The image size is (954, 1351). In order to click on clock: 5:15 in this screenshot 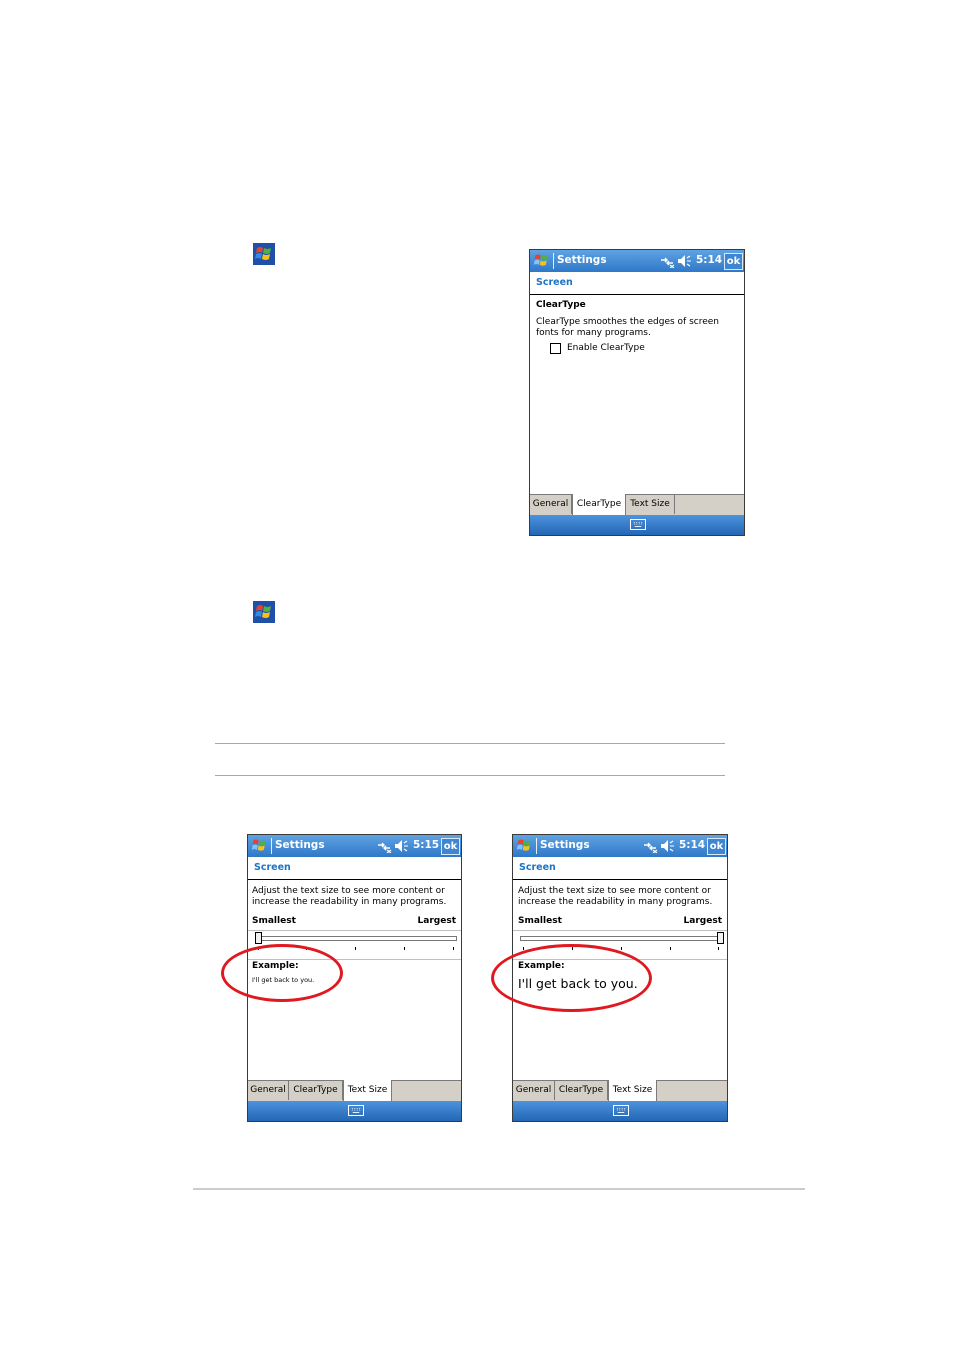, I will do `click(426, 845)`.